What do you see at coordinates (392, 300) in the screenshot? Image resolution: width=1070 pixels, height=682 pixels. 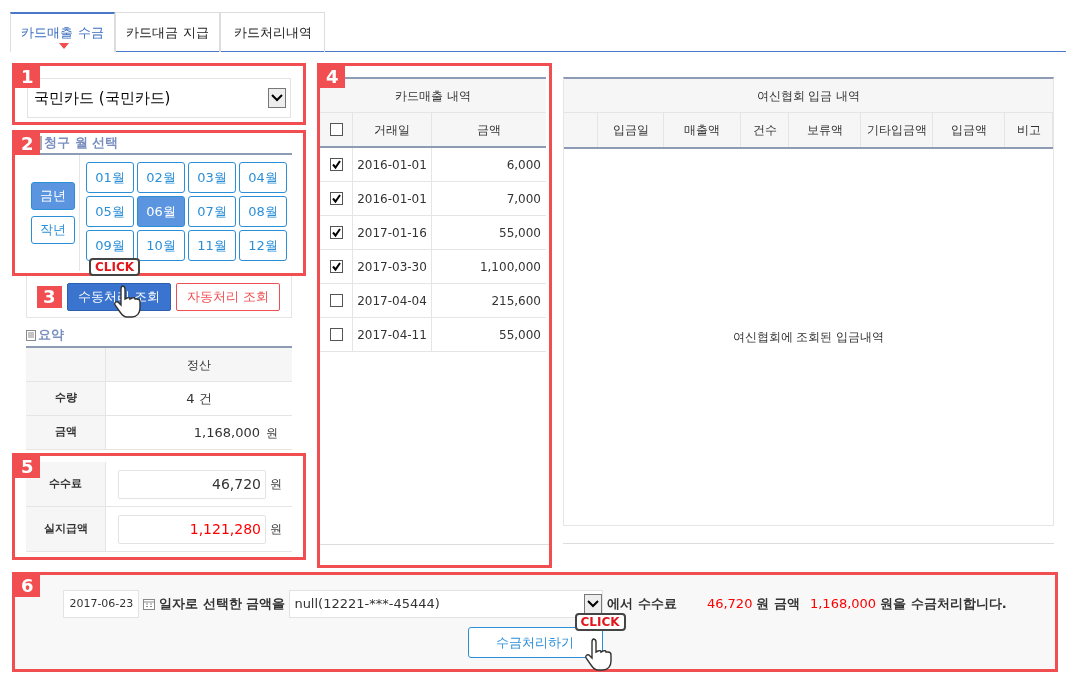 I see `table-cell: 2017-04-04` at bounding box center [392, 300].